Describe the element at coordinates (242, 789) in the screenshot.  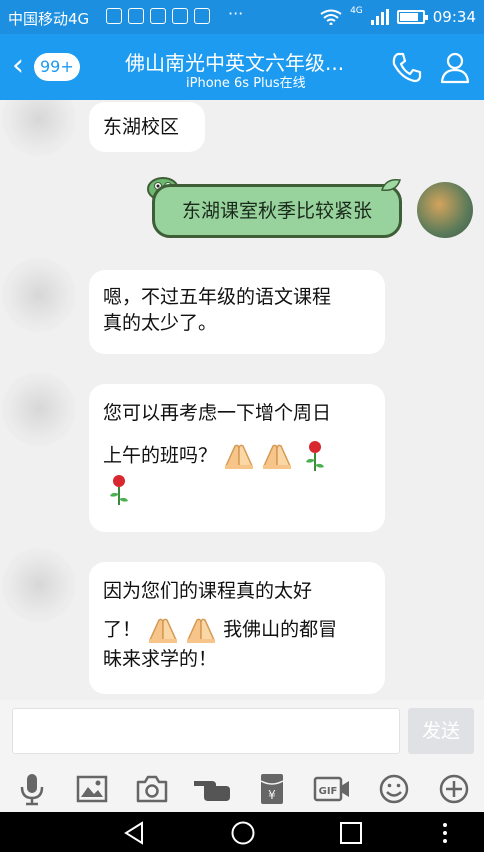
I see `chat-toolbar: ¥ GIF` at that location.